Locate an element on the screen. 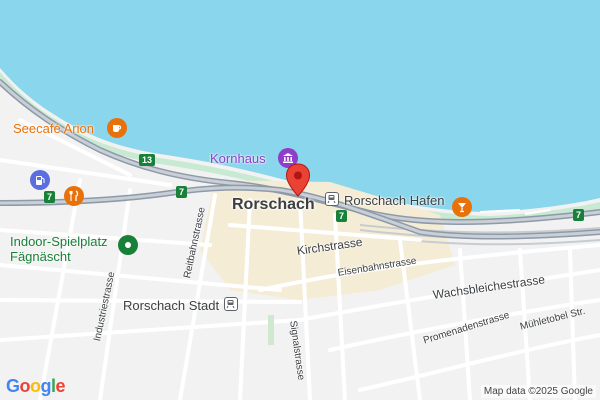  logo-letter: G is located at coordinates (13, 386).